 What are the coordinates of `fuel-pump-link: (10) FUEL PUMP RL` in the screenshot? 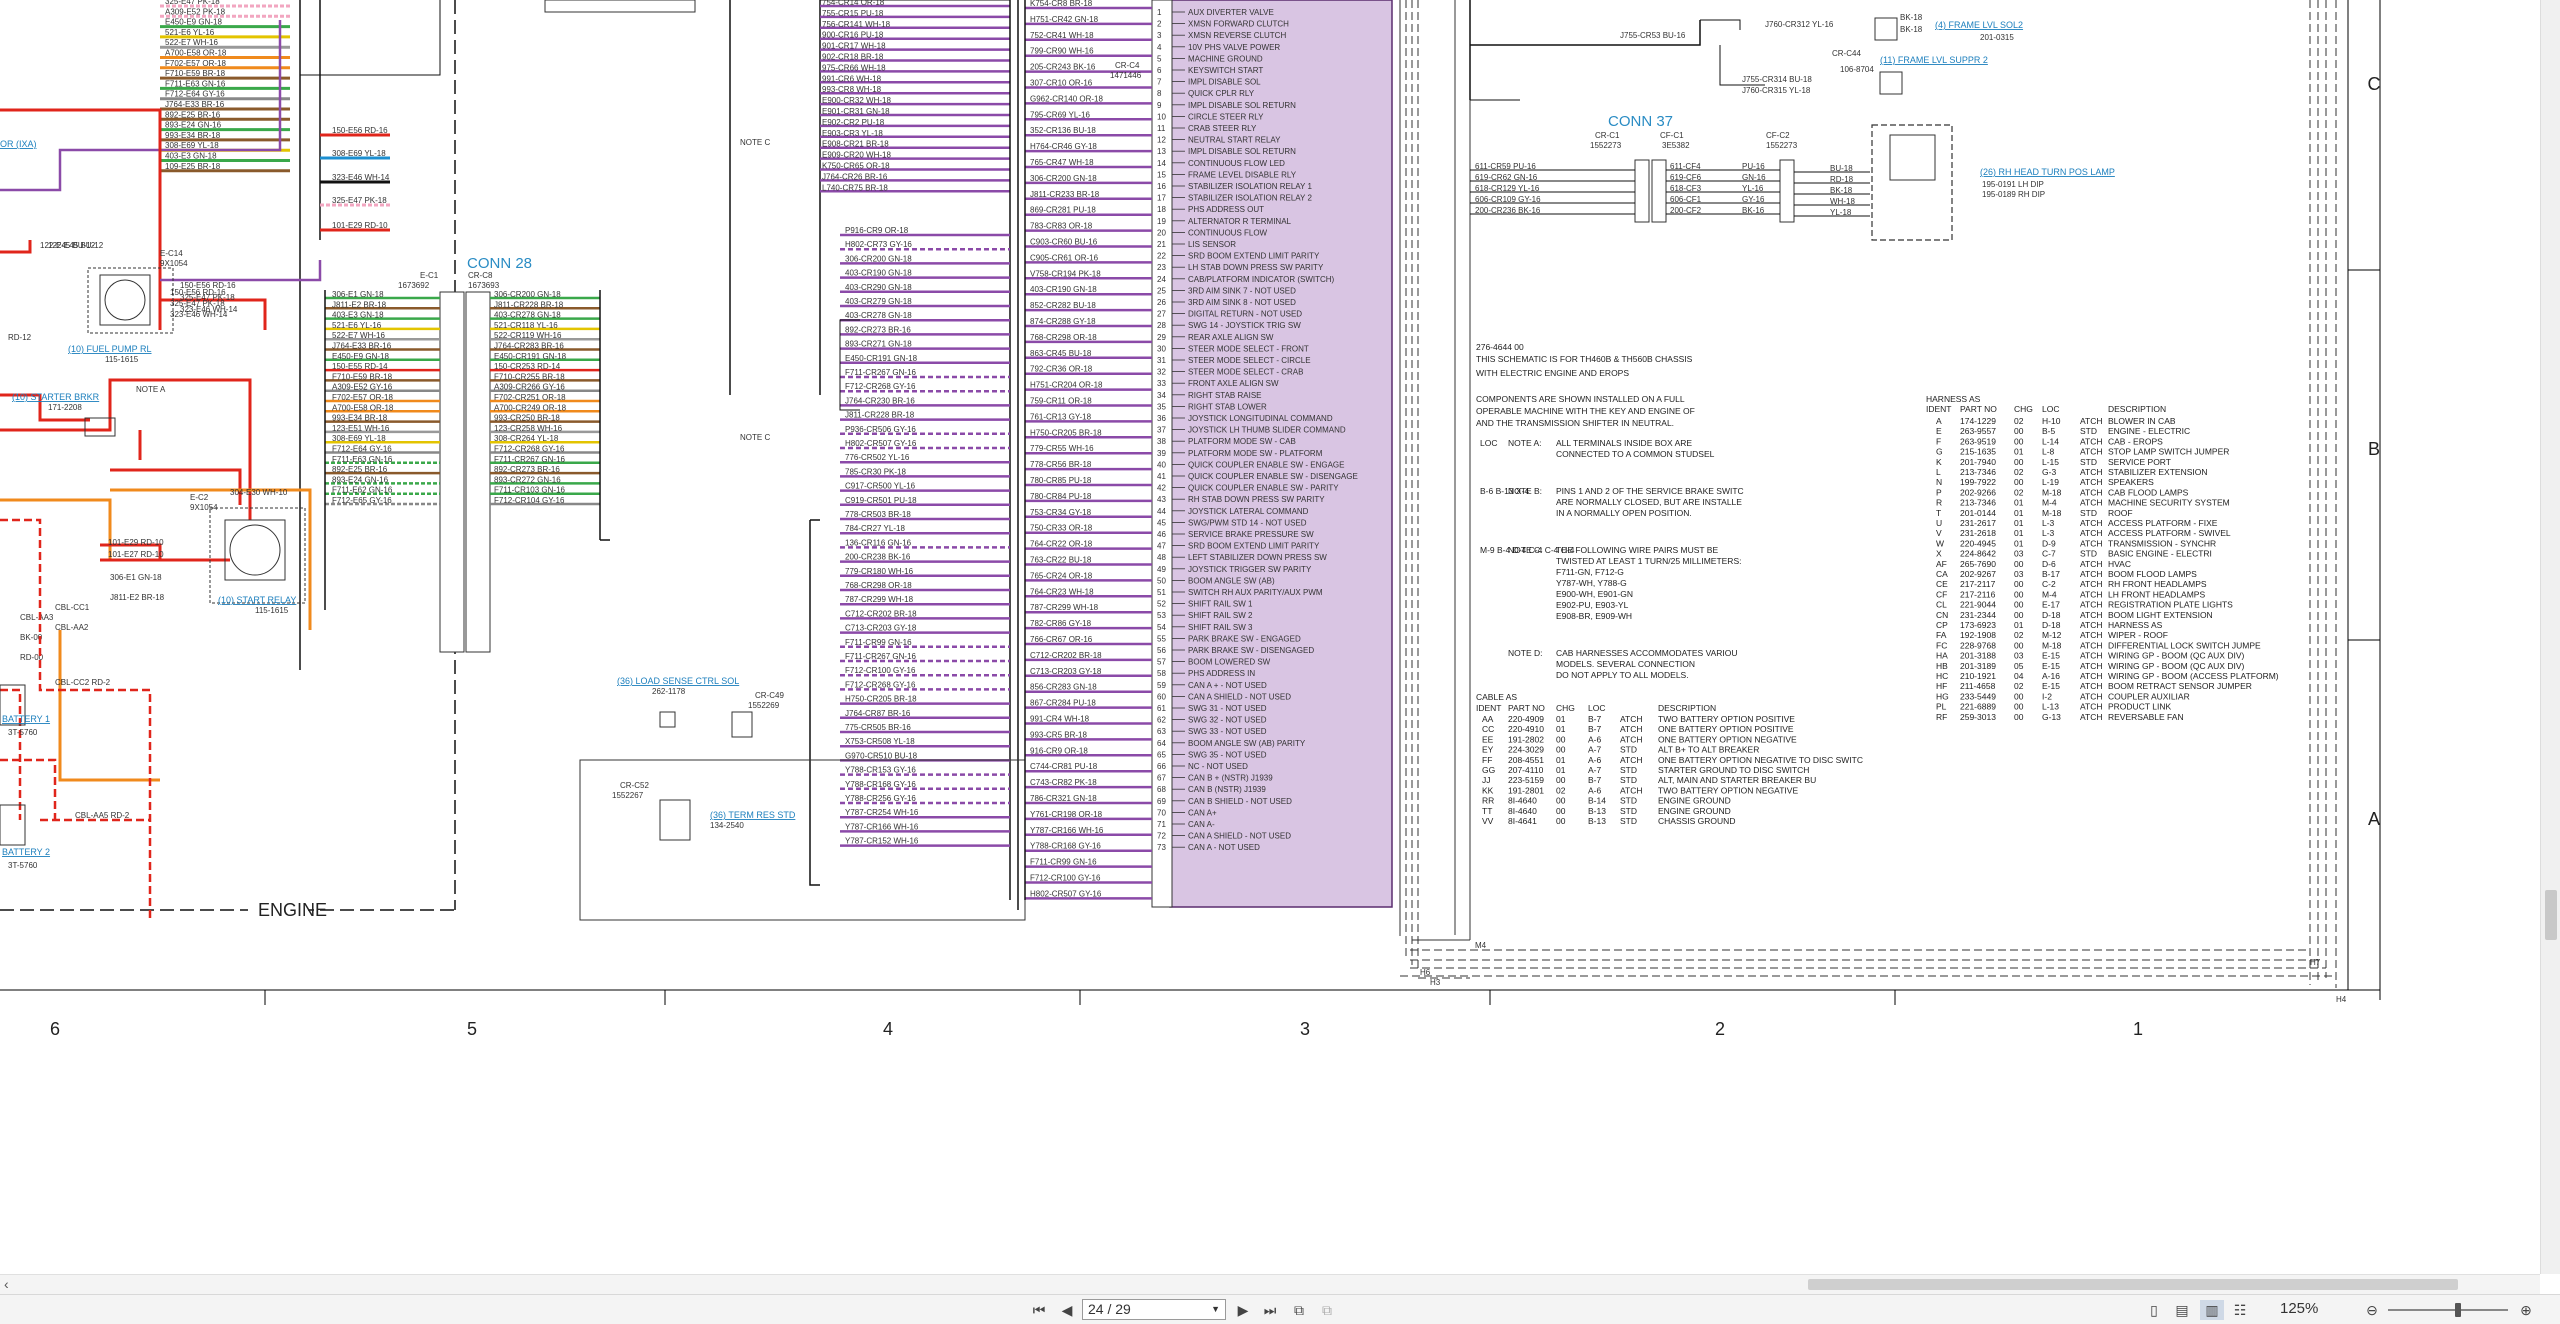 It's located at (110, 349).